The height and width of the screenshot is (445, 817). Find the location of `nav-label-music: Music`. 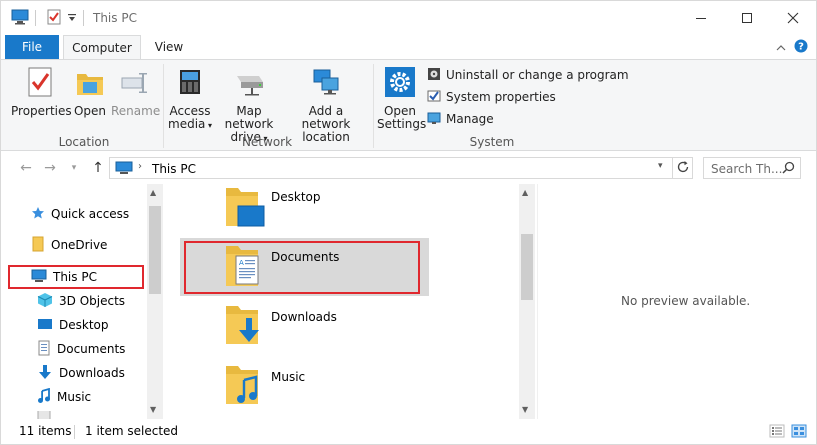

nav-label-music: Music is located at coordinates (74, 397).